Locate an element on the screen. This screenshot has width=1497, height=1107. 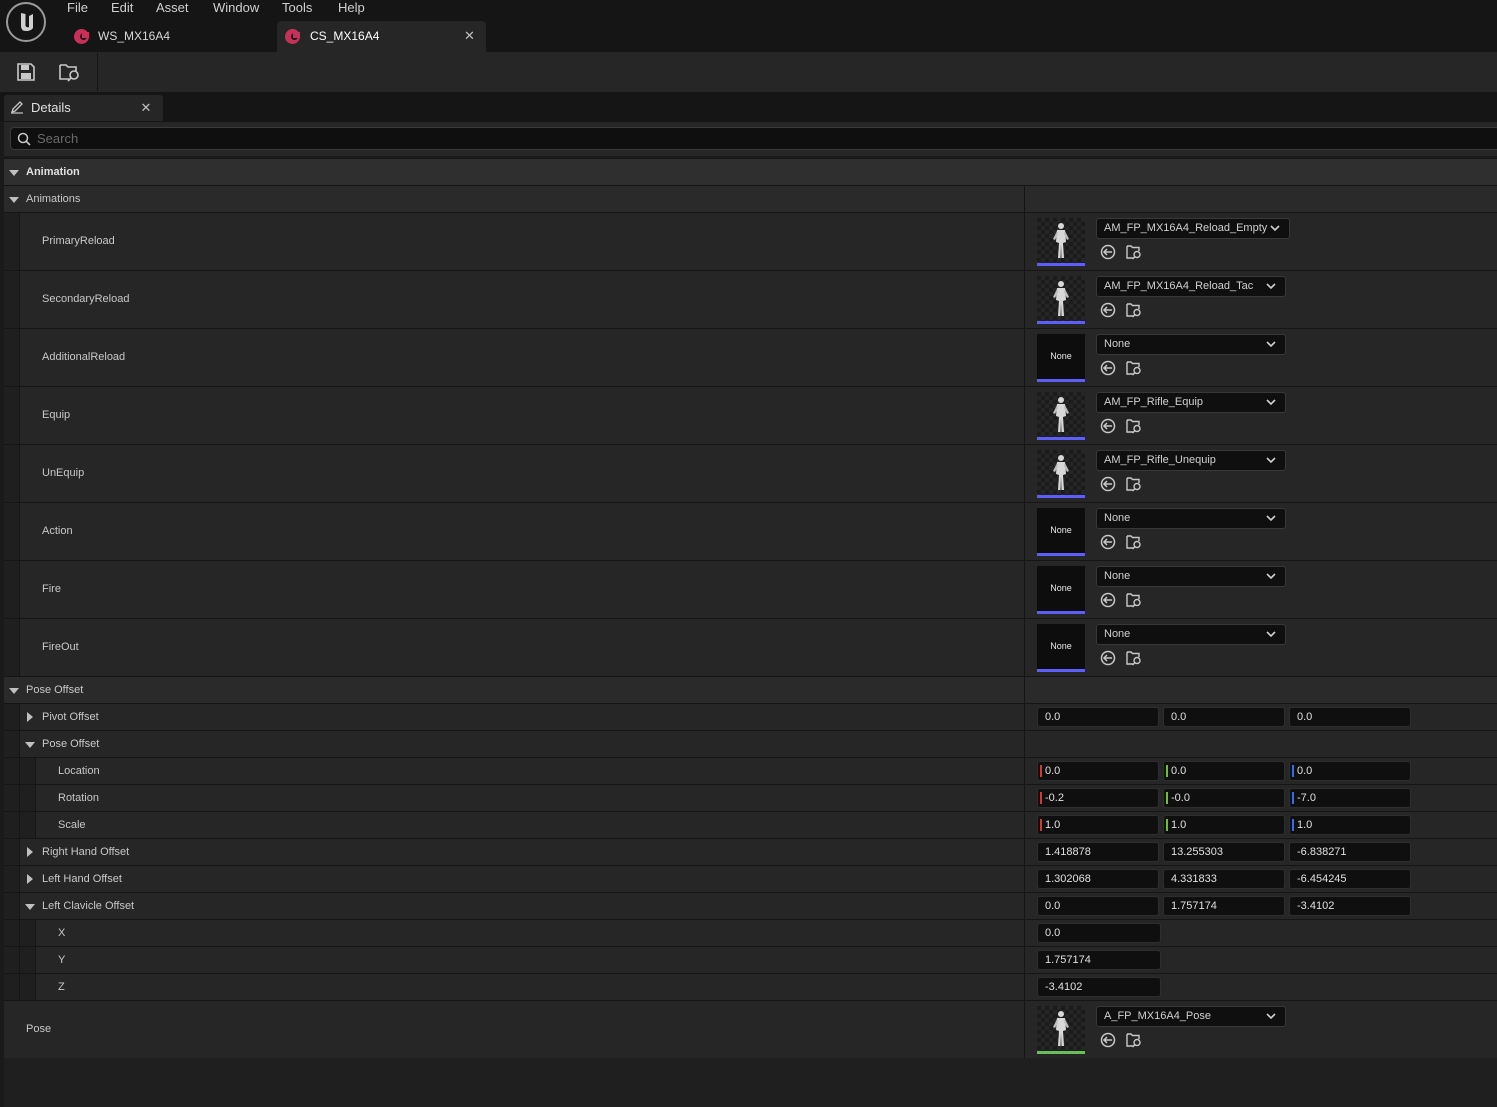
pivot-offset-x-field: 0.0 is located at coordinates (1098, 717).